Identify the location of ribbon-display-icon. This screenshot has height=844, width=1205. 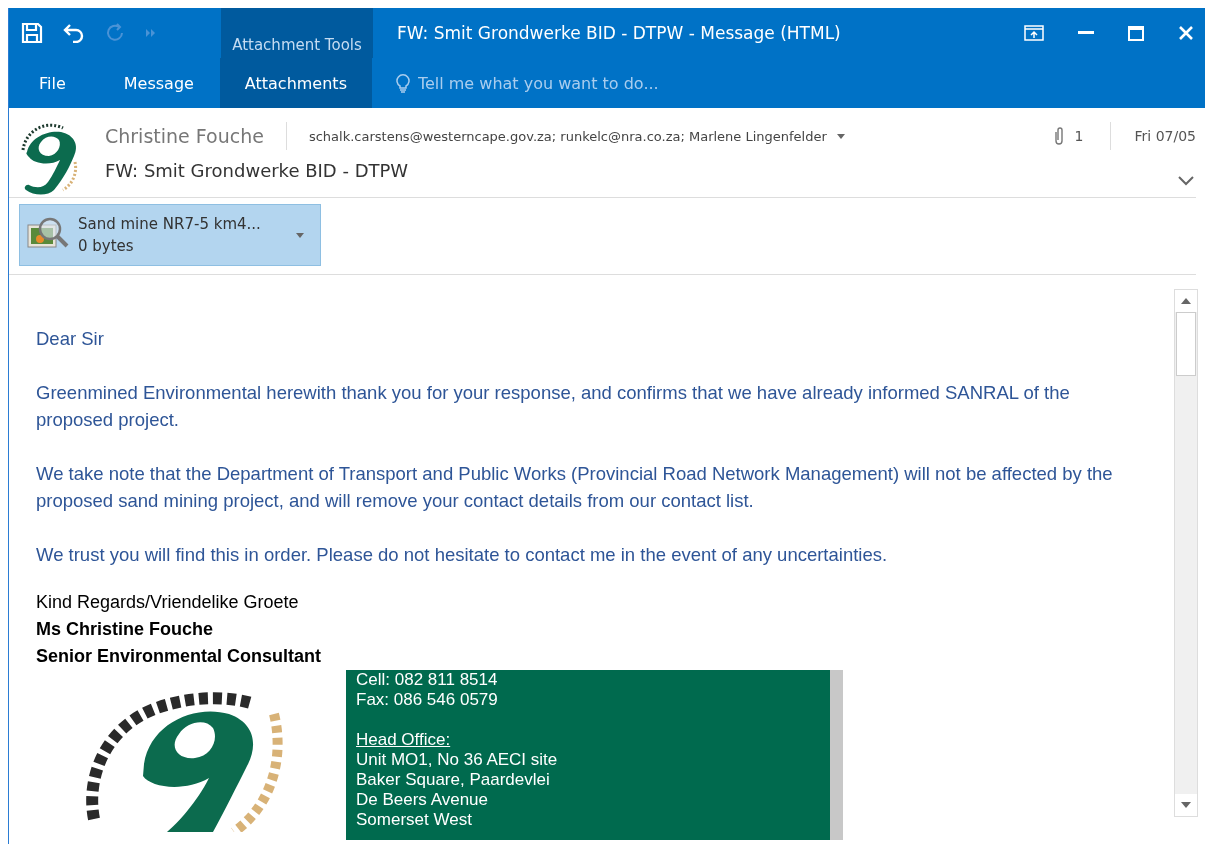
(1034, 33).